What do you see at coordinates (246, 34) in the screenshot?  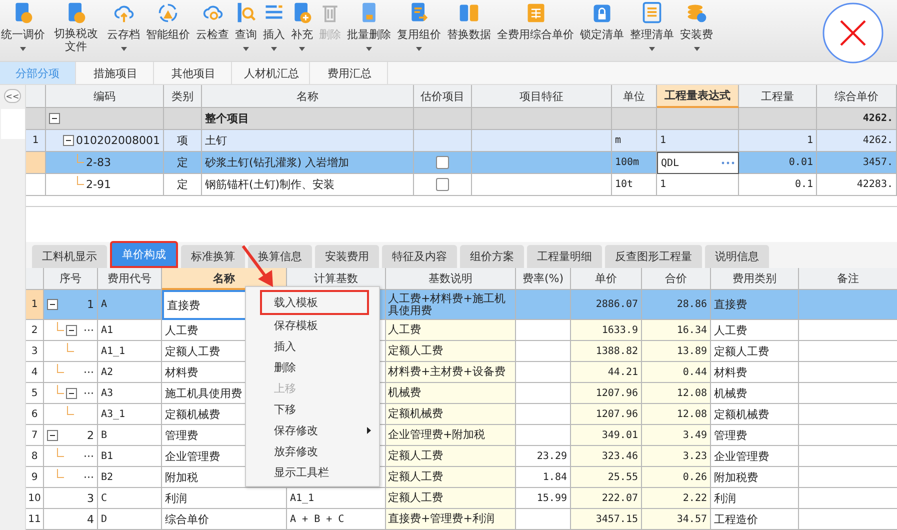 I see `toolbar-button: 查询` at bounding box center [246, 34].